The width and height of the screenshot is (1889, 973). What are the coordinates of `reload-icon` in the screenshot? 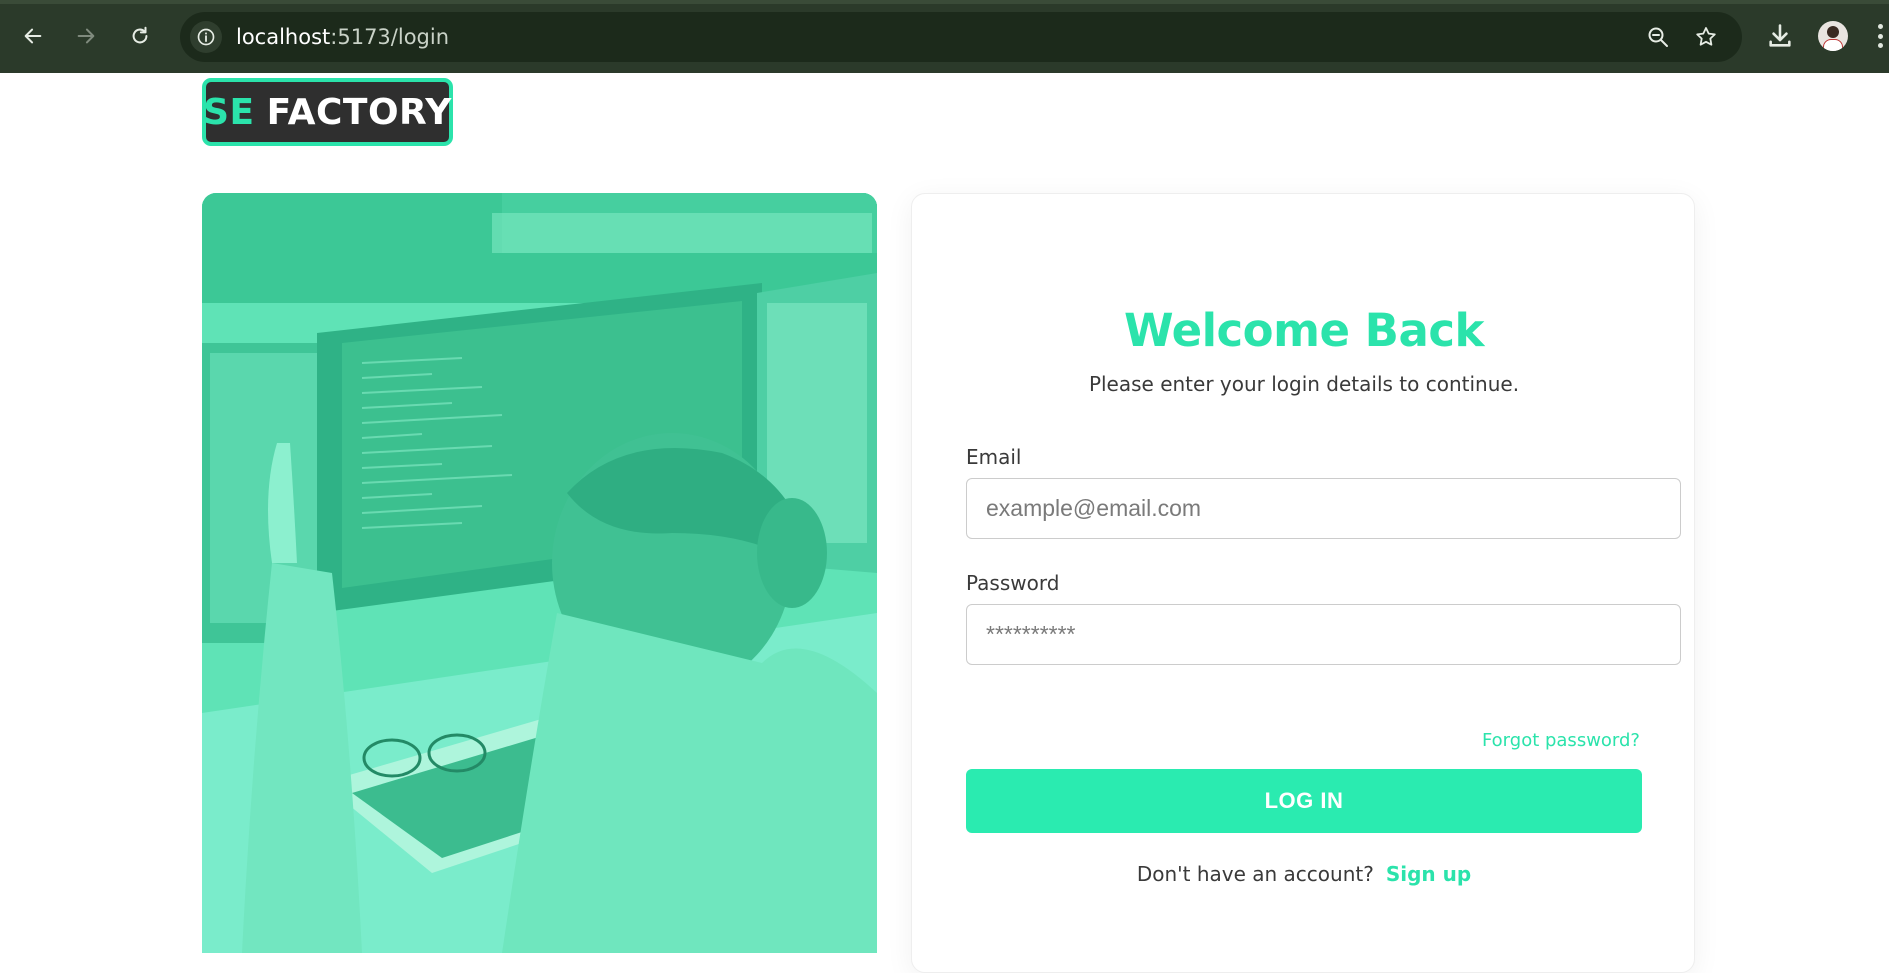 It's located at (140, 36).